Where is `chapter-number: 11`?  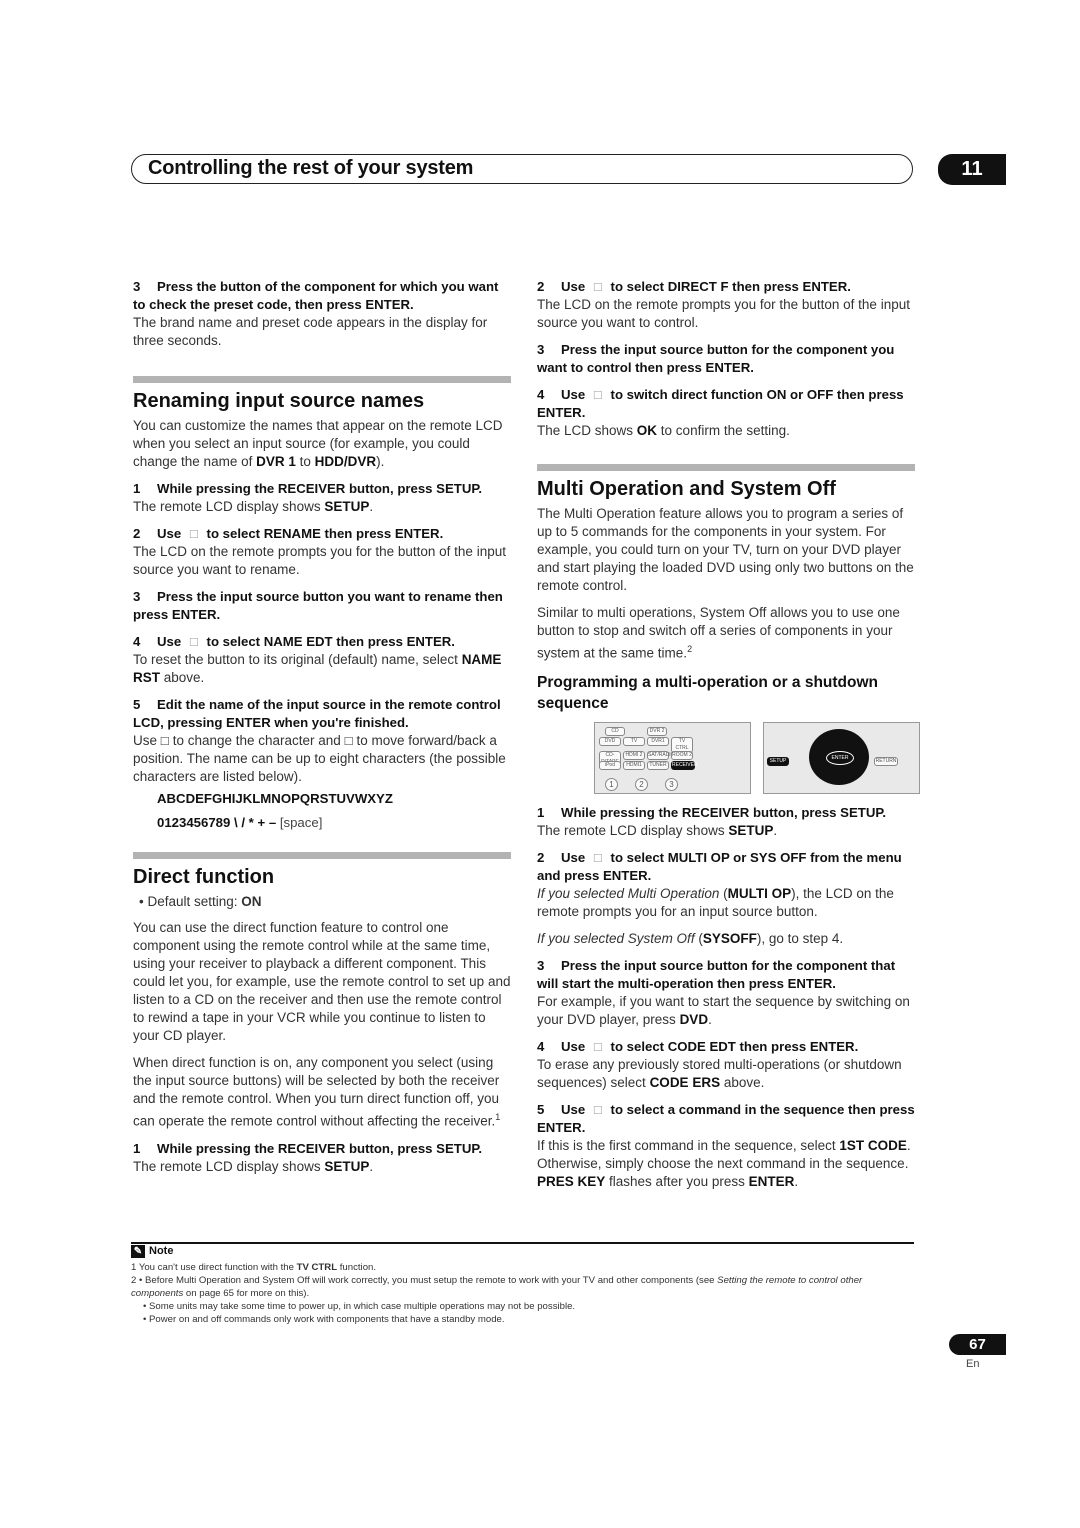
chapter-number: 11 is located at coordinates (972, 169).